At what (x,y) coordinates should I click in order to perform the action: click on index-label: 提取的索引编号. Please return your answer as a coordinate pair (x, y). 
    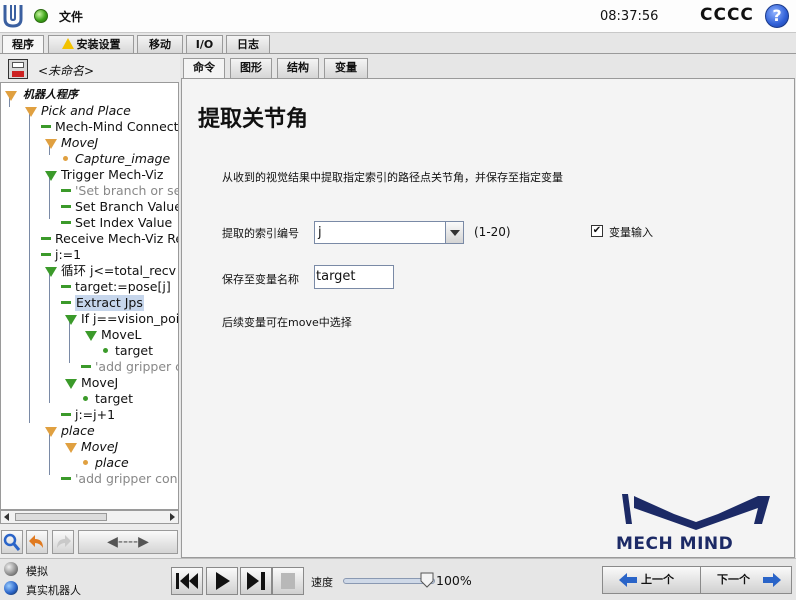
    Looking at the image, I should click on (260, 233).